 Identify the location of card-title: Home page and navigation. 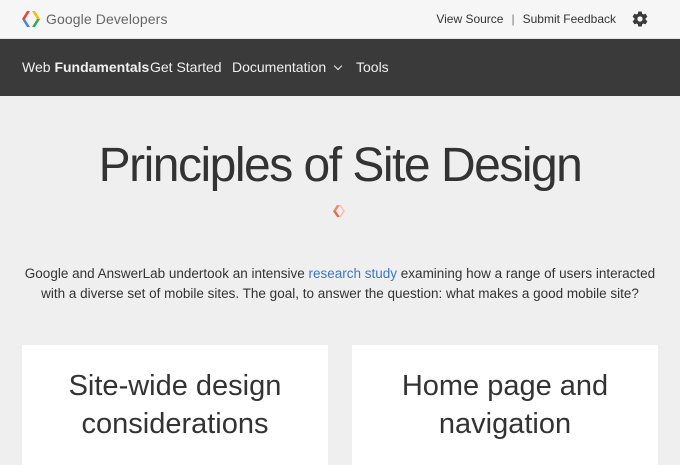
(505, 405).